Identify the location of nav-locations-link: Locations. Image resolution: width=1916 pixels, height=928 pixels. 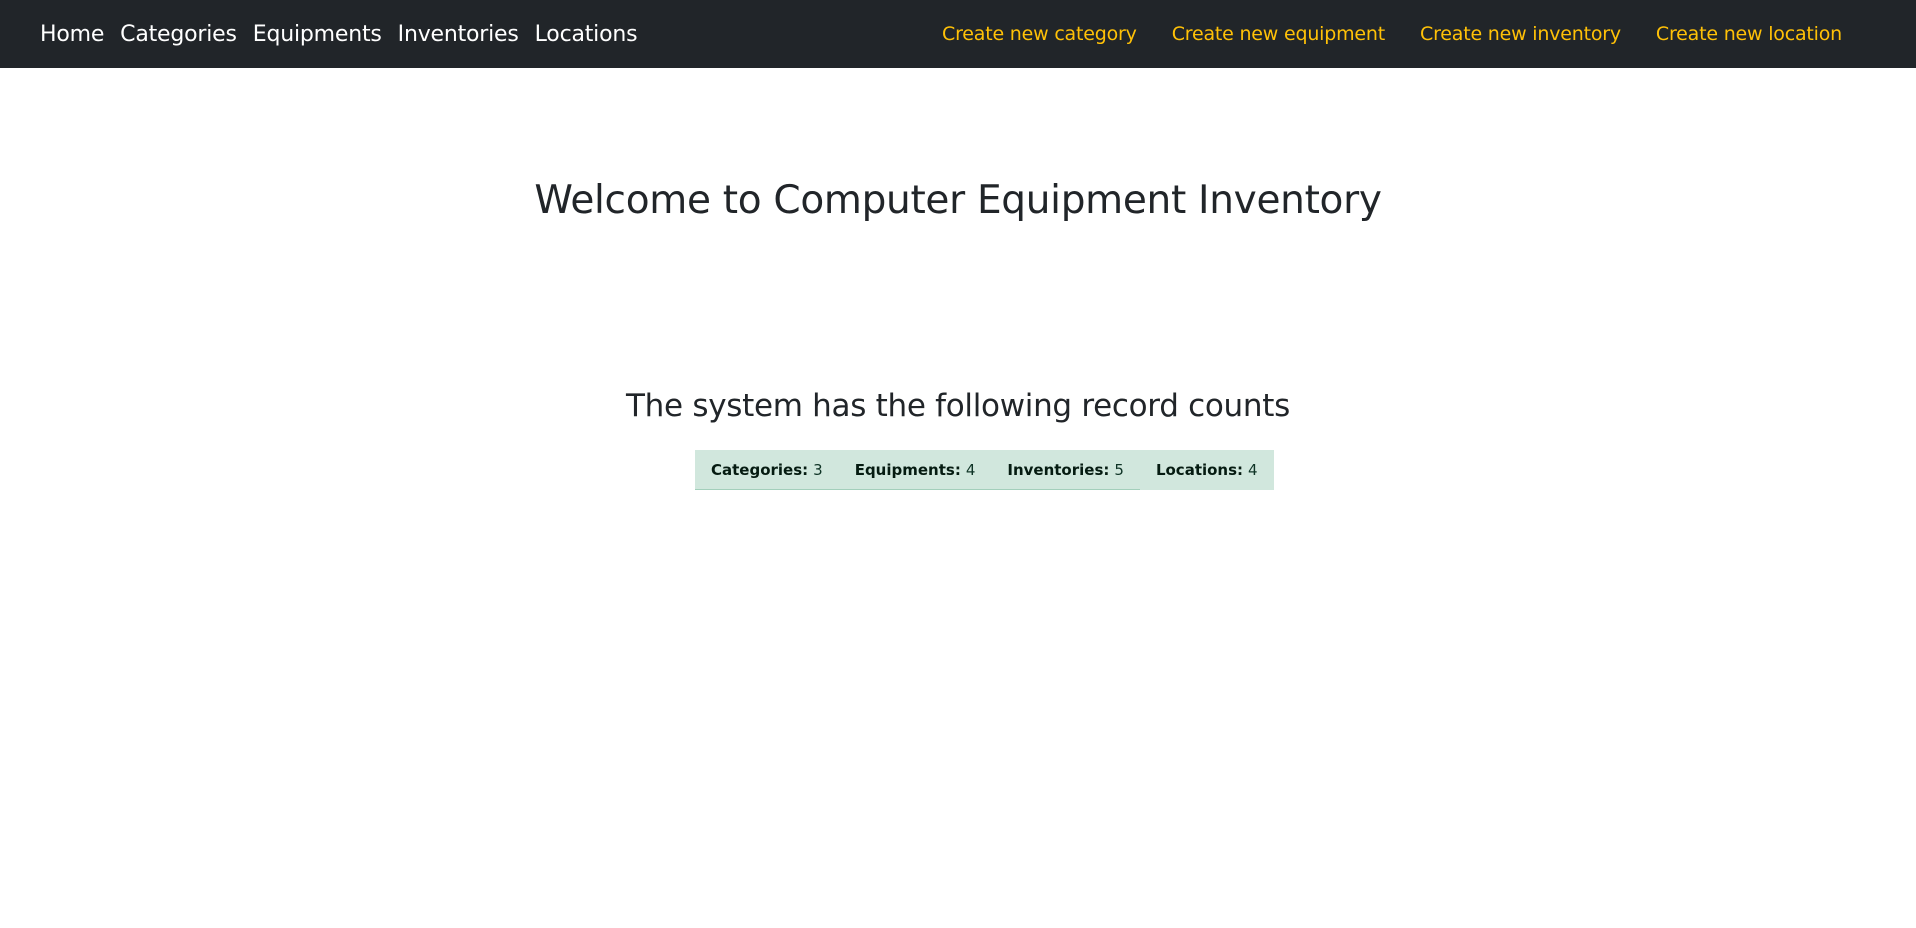
(586, 34).